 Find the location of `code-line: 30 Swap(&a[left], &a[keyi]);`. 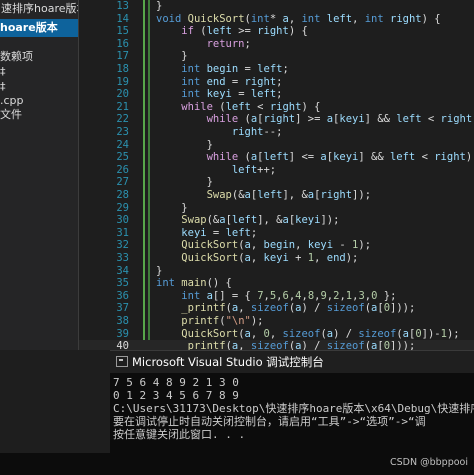

code-line: 30 Swap(&a[left], &a[keyi]); is located at coordinates (276, 220).